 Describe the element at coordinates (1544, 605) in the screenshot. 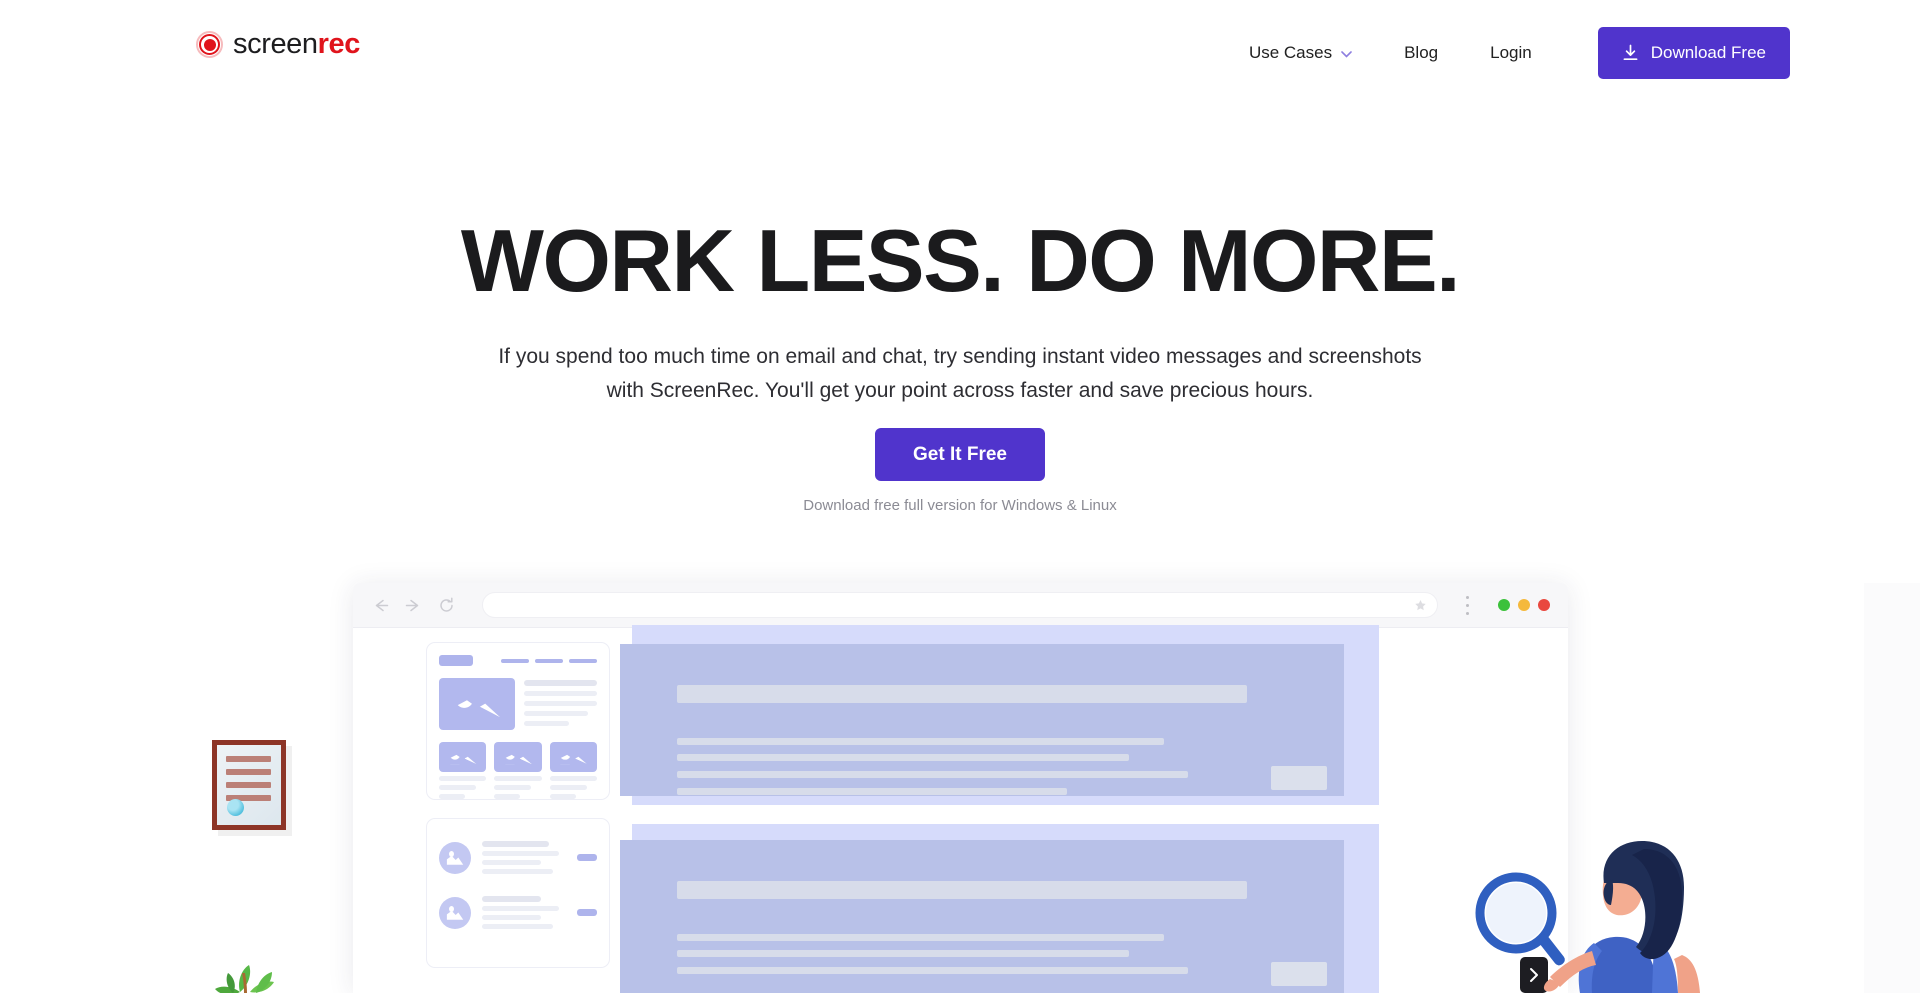

I see `window-dot-red` at that location.